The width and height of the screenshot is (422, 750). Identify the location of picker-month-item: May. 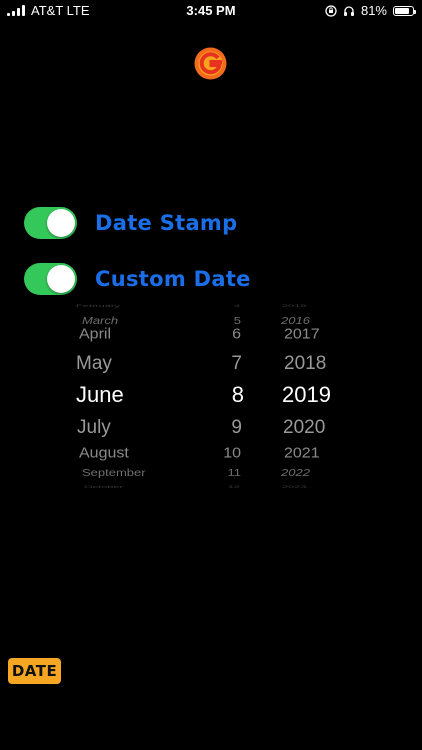
(94, 364).